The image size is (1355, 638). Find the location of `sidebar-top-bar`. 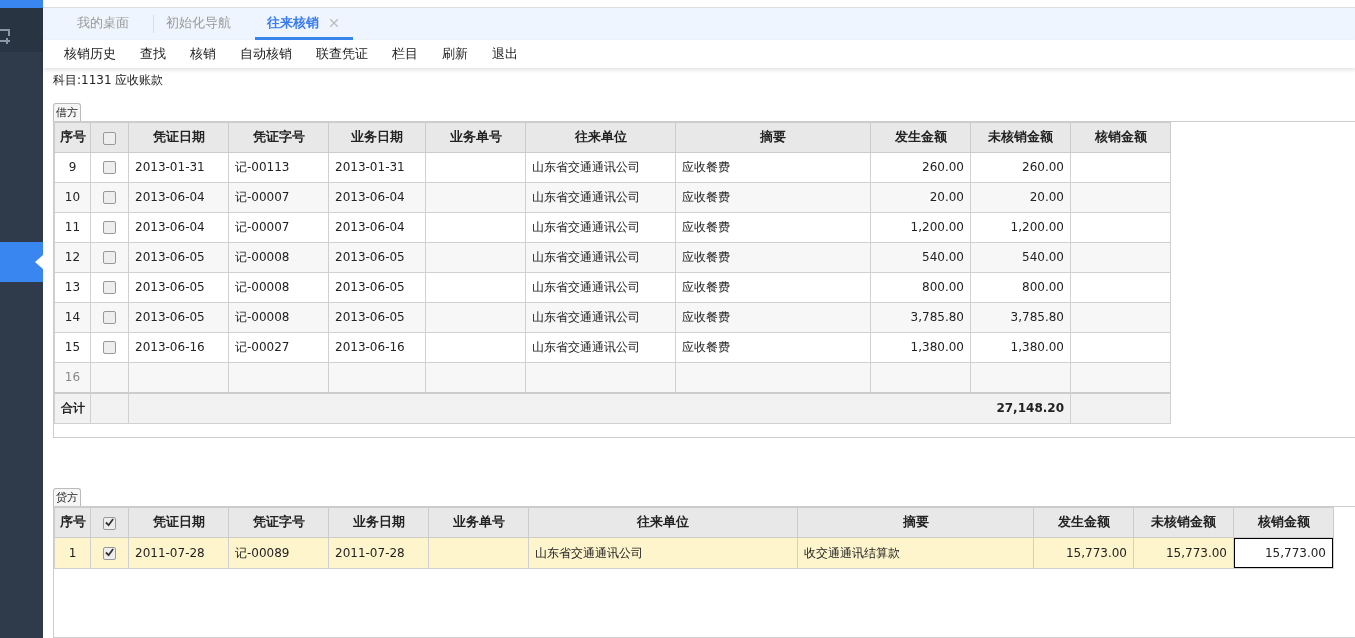

sidebar-top-bar is located at coordinates (21, 4).